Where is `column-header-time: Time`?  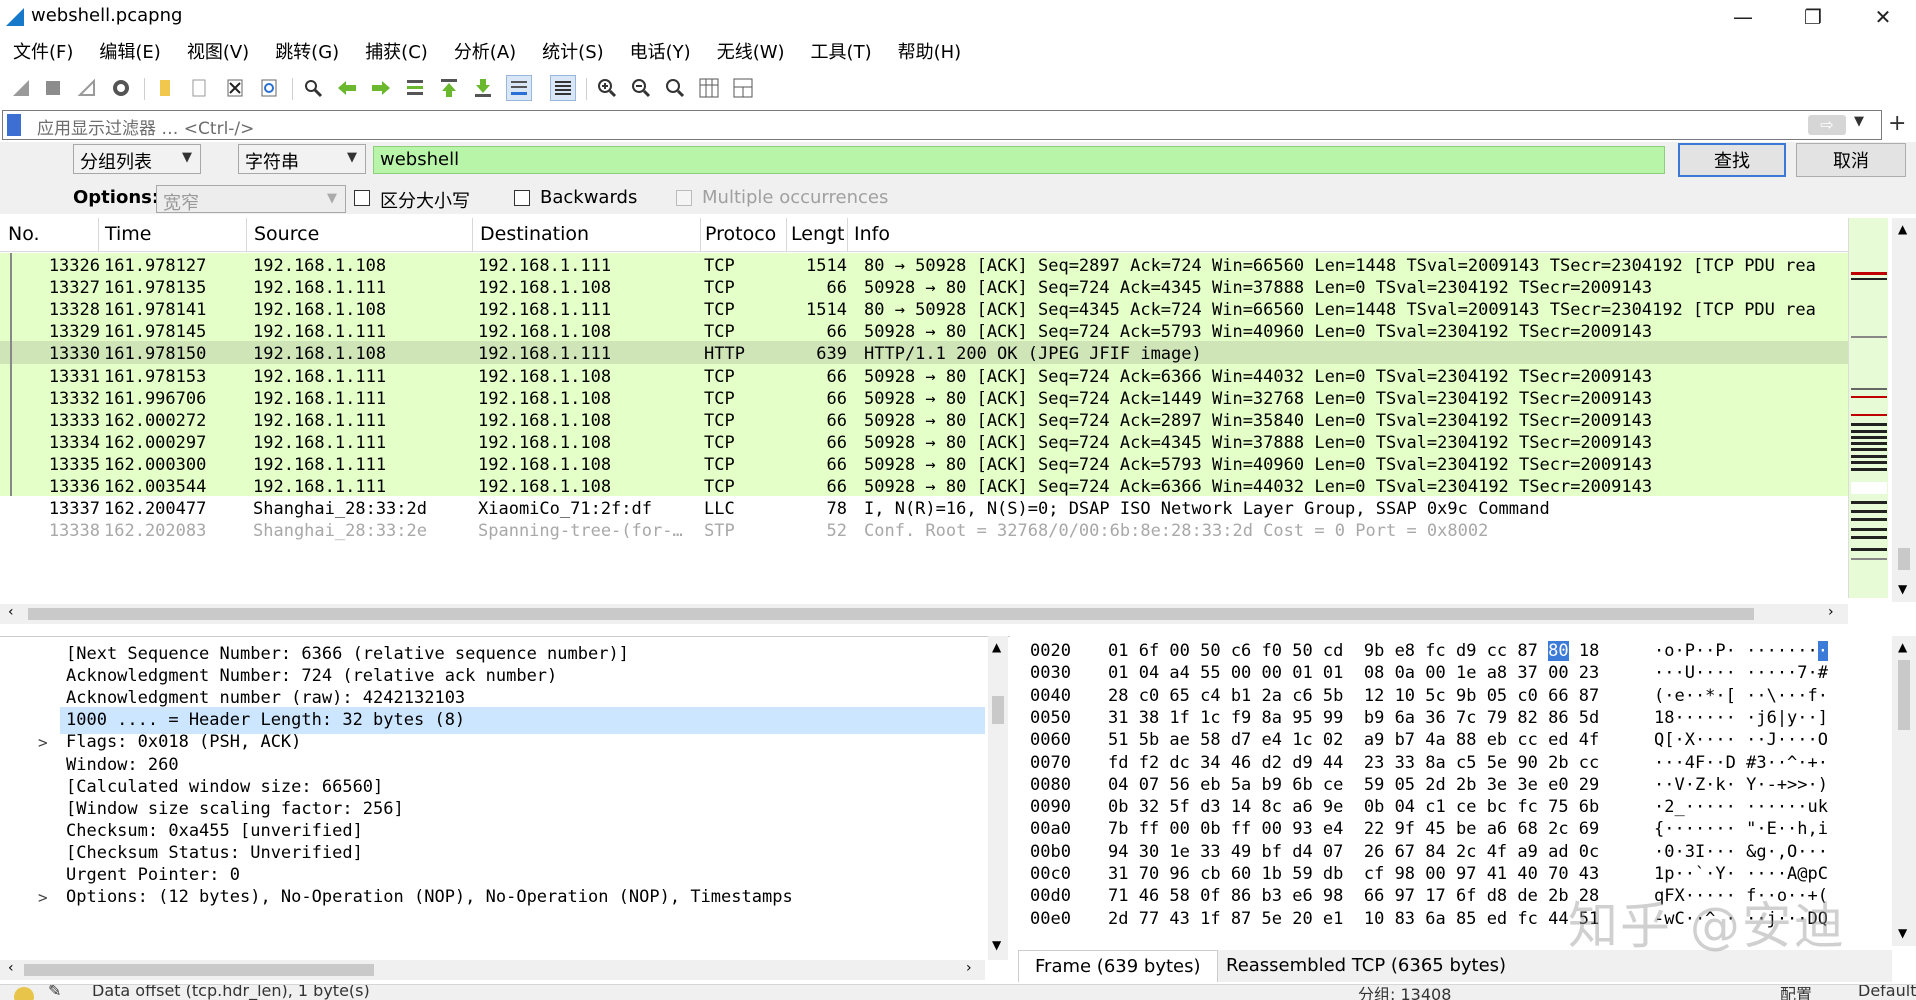 column-header-time: Time is located at coordinates (128, 234).